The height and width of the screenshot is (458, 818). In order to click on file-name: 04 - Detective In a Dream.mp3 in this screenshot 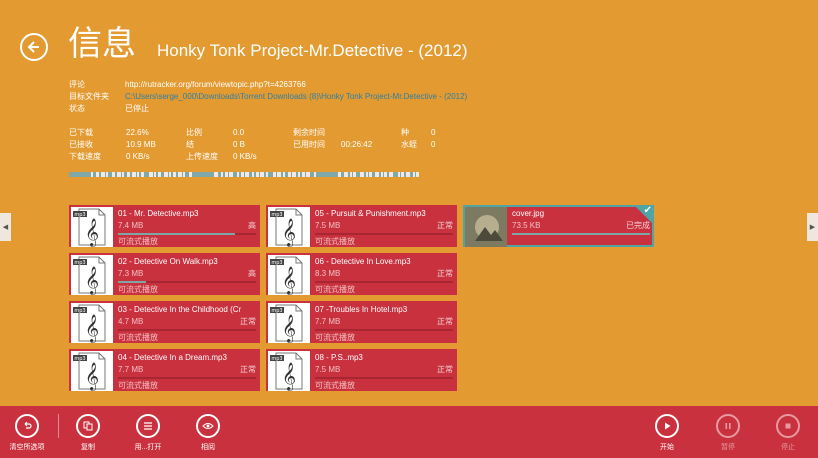, I will do `click(172, 357)`.